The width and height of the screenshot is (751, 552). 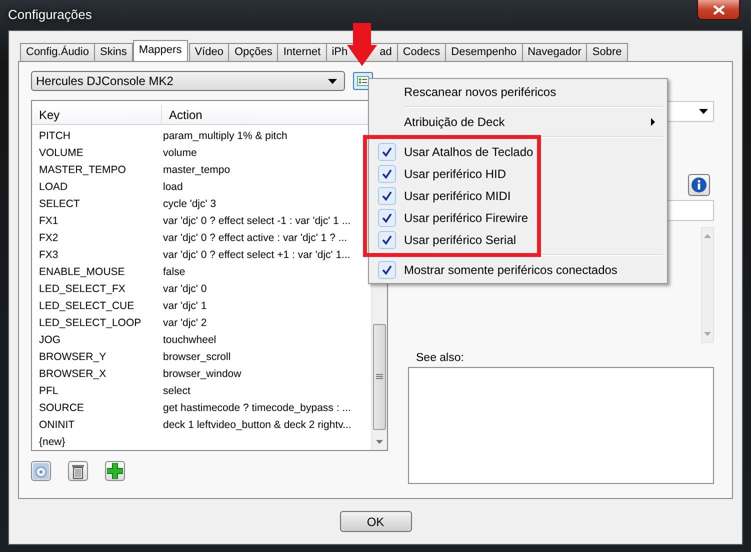 What do you see at coordinates (160, 50) in the screenshot?
I see `tab: Mappers` at bounding box center [160, 50].